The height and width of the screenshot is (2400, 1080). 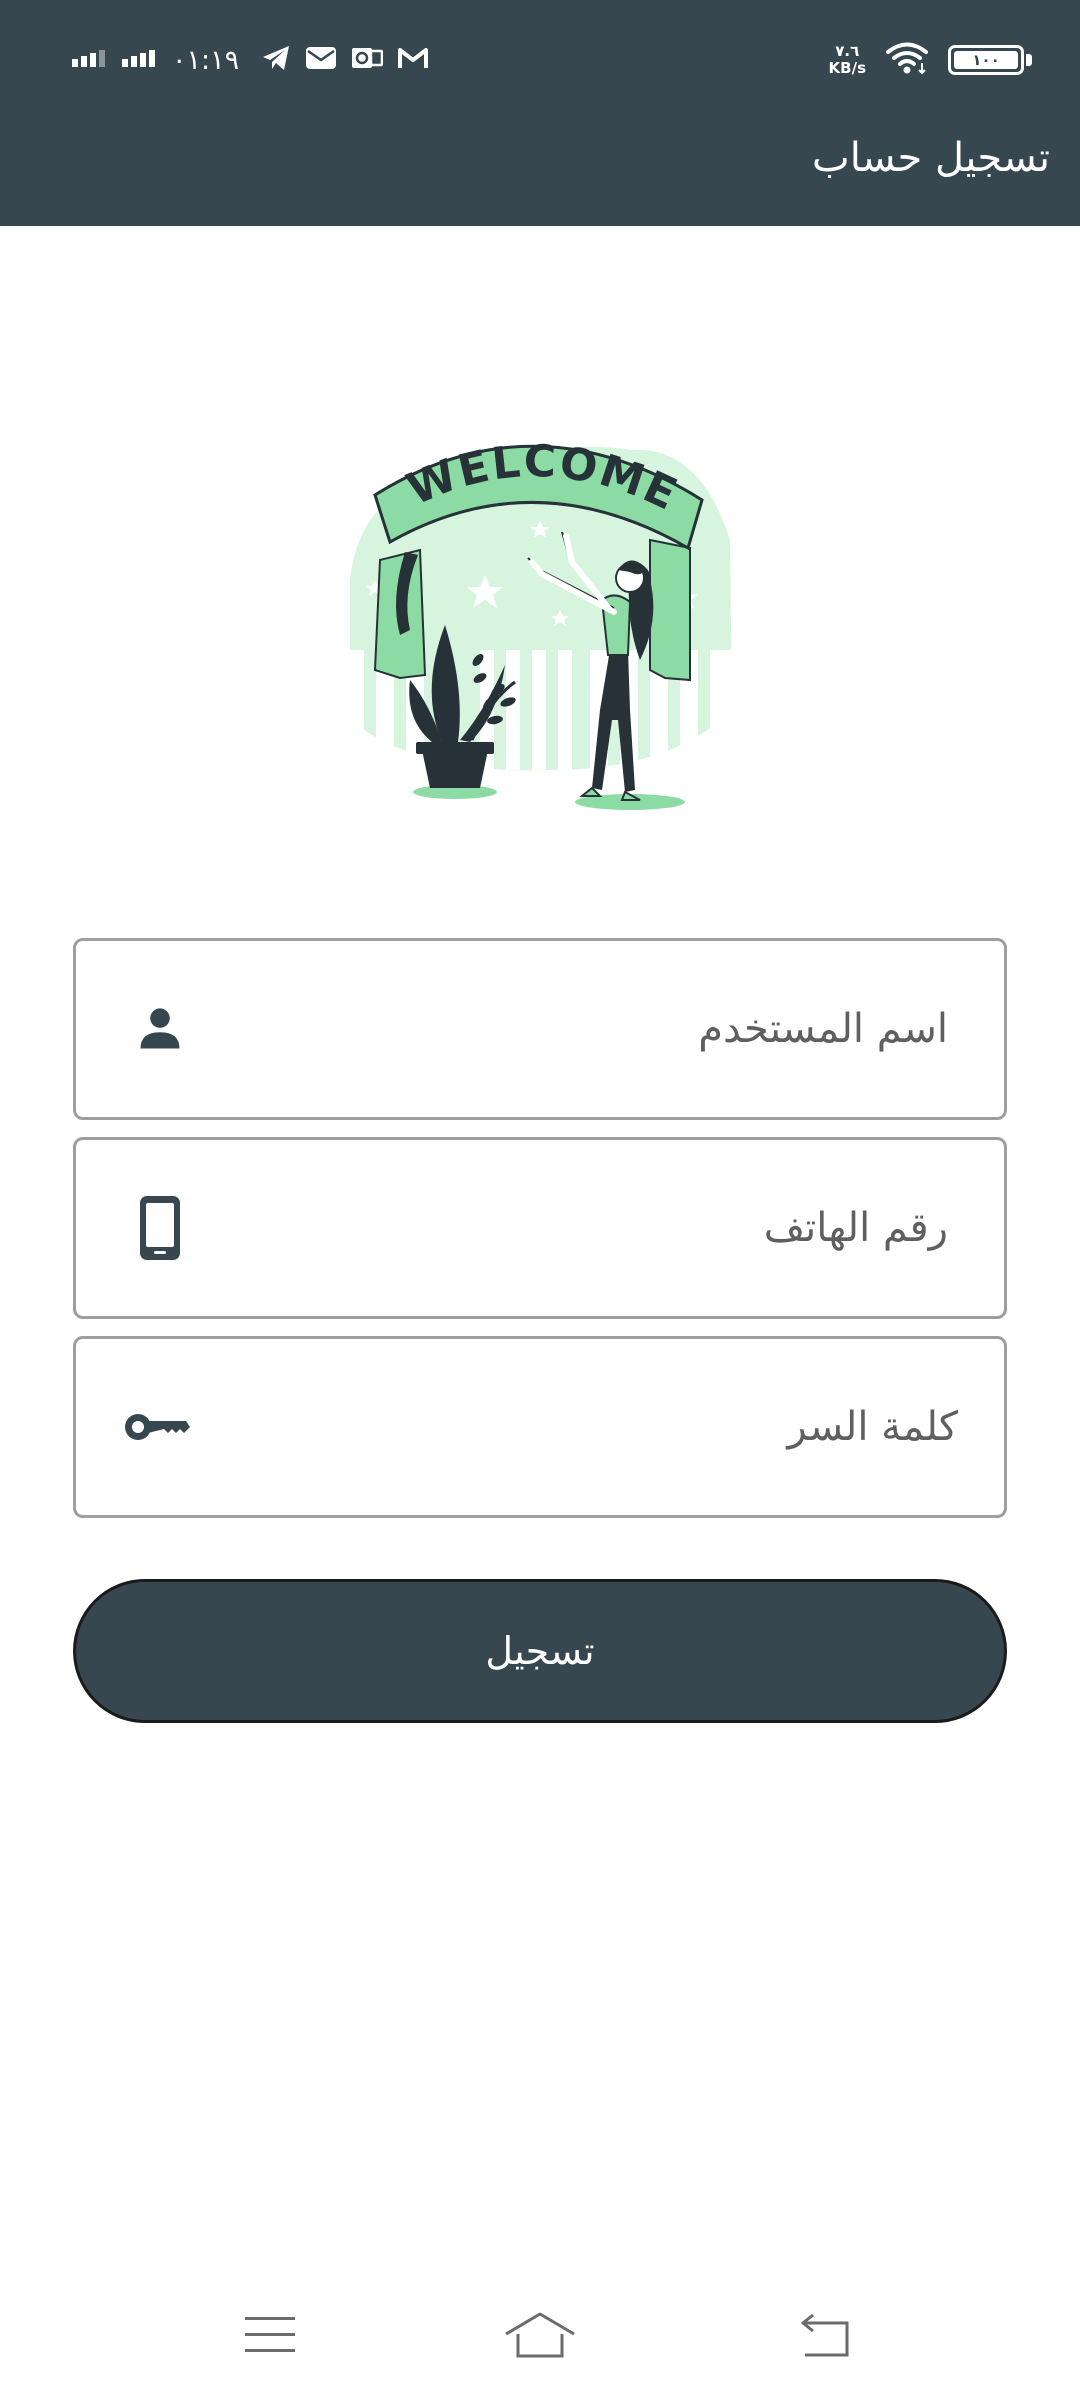 I want to click on back-icon, so click(x=825, y=2335).